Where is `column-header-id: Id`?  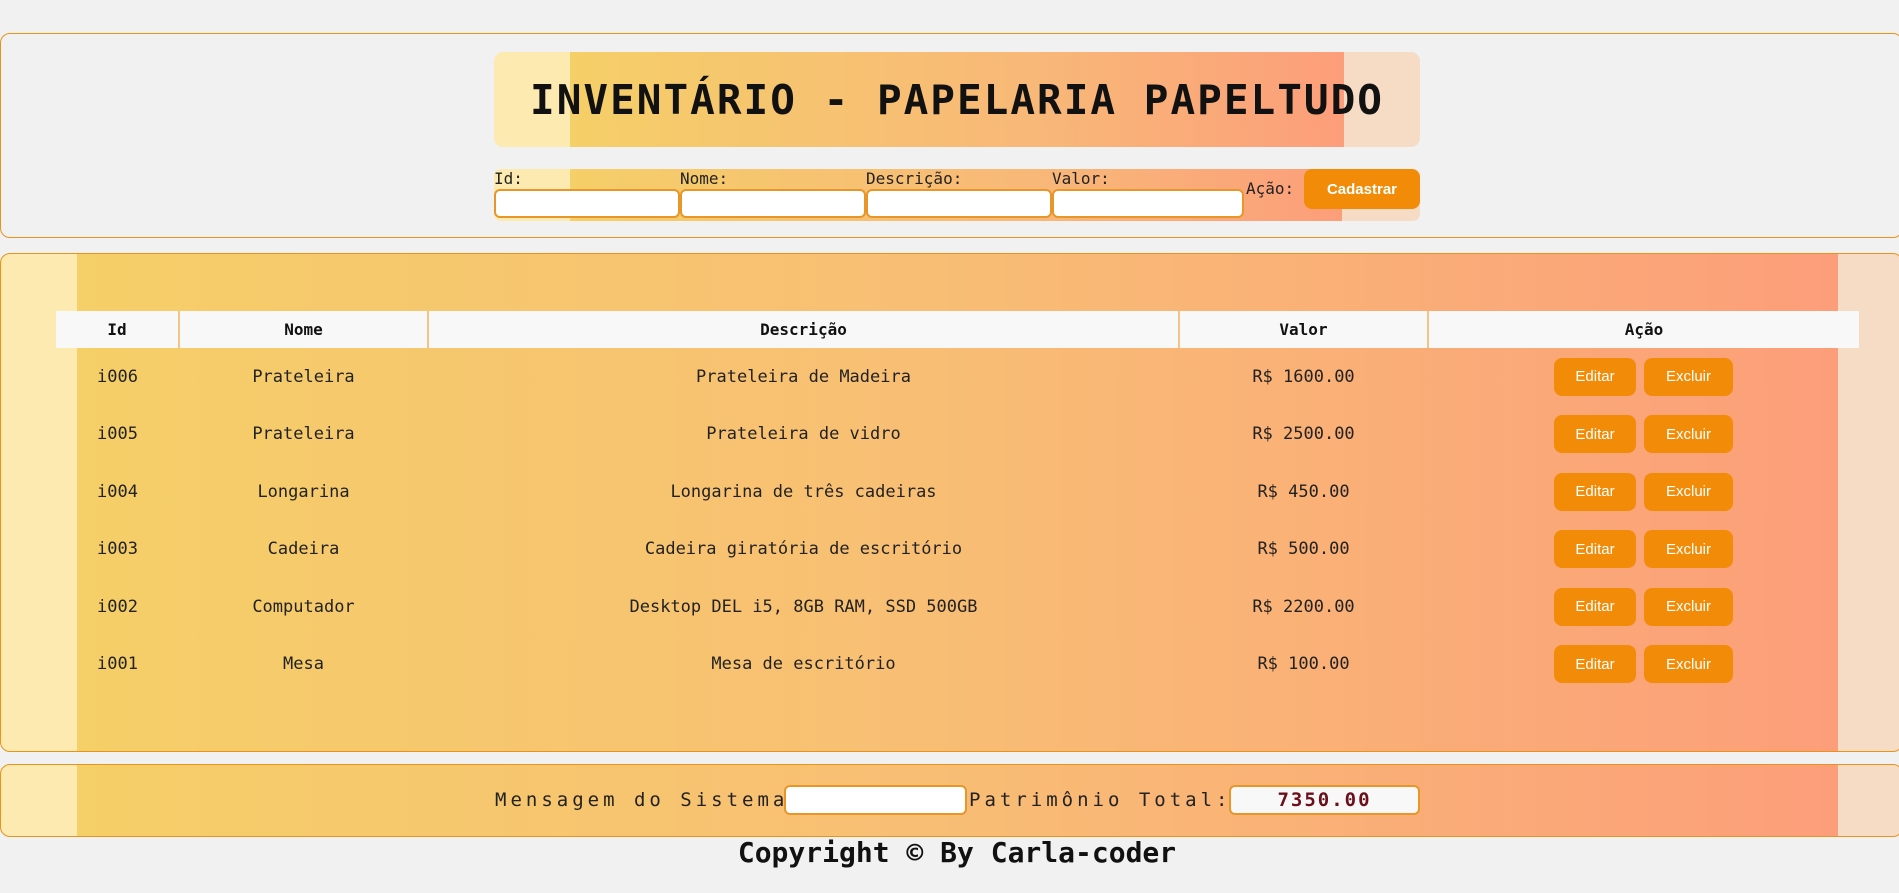
column-header-id: Id is located at coordinates (117, 329).